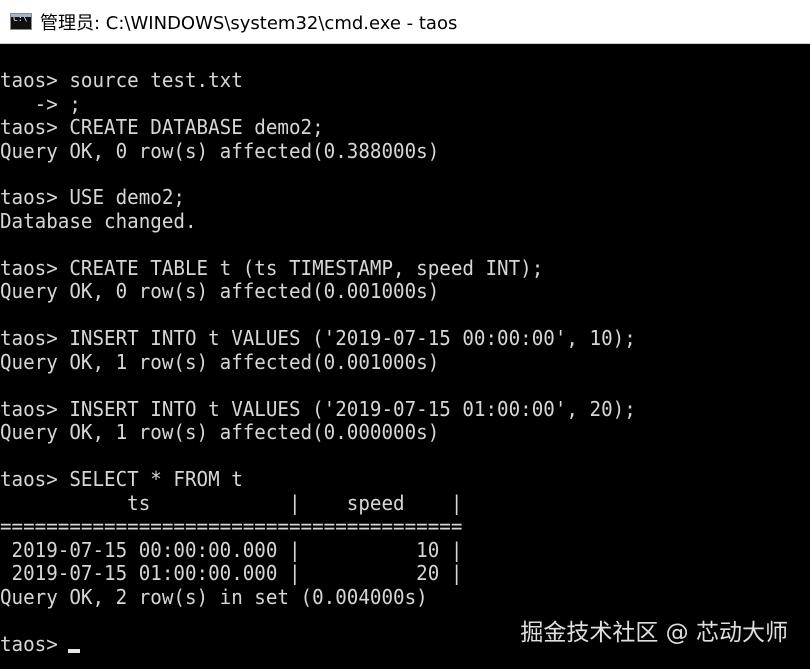 This screenshot has height=669, width=810. What do you see at coordinates (654, 633) in the screenshot?
I see `watermark: 掘金技术社区 @ 芯动大师` at bounding box center [654, 633].